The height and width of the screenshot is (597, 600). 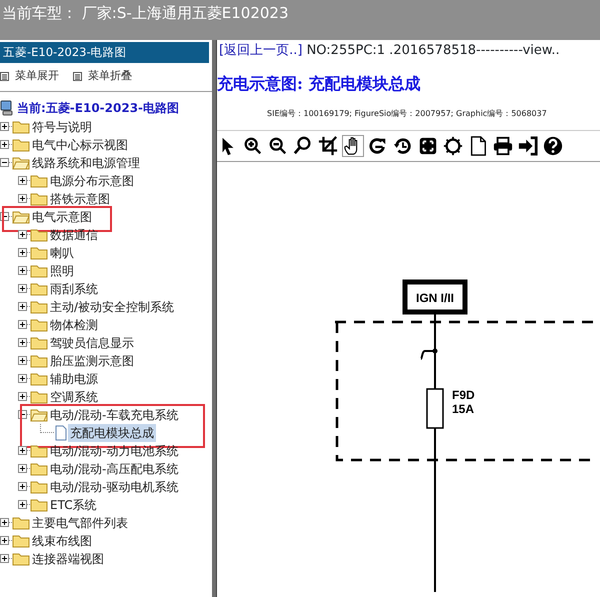 I want to click on zoom-in-tool, so click(x=253, y=146).